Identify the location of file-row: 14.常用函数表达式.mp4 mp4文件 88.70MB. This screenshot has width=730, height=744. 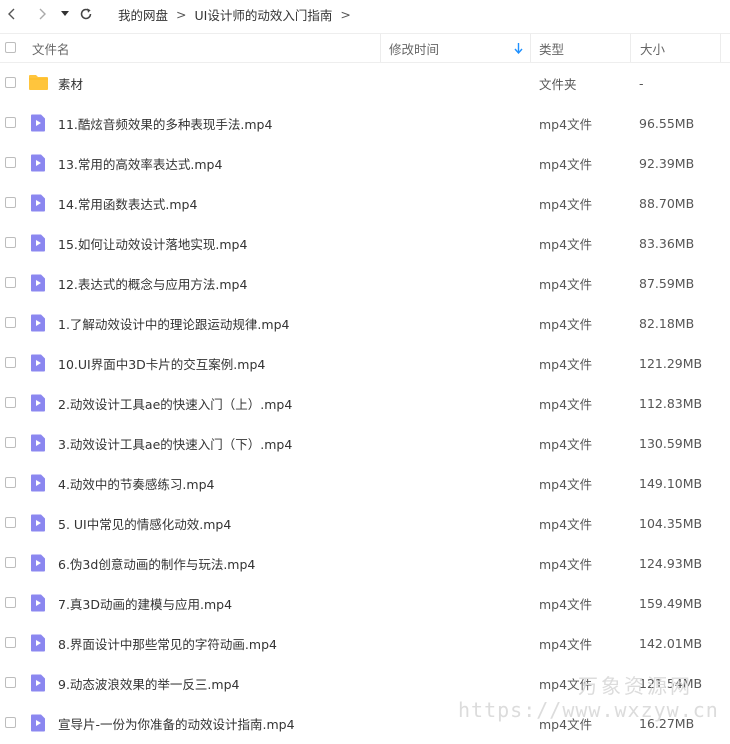
(365, 203).